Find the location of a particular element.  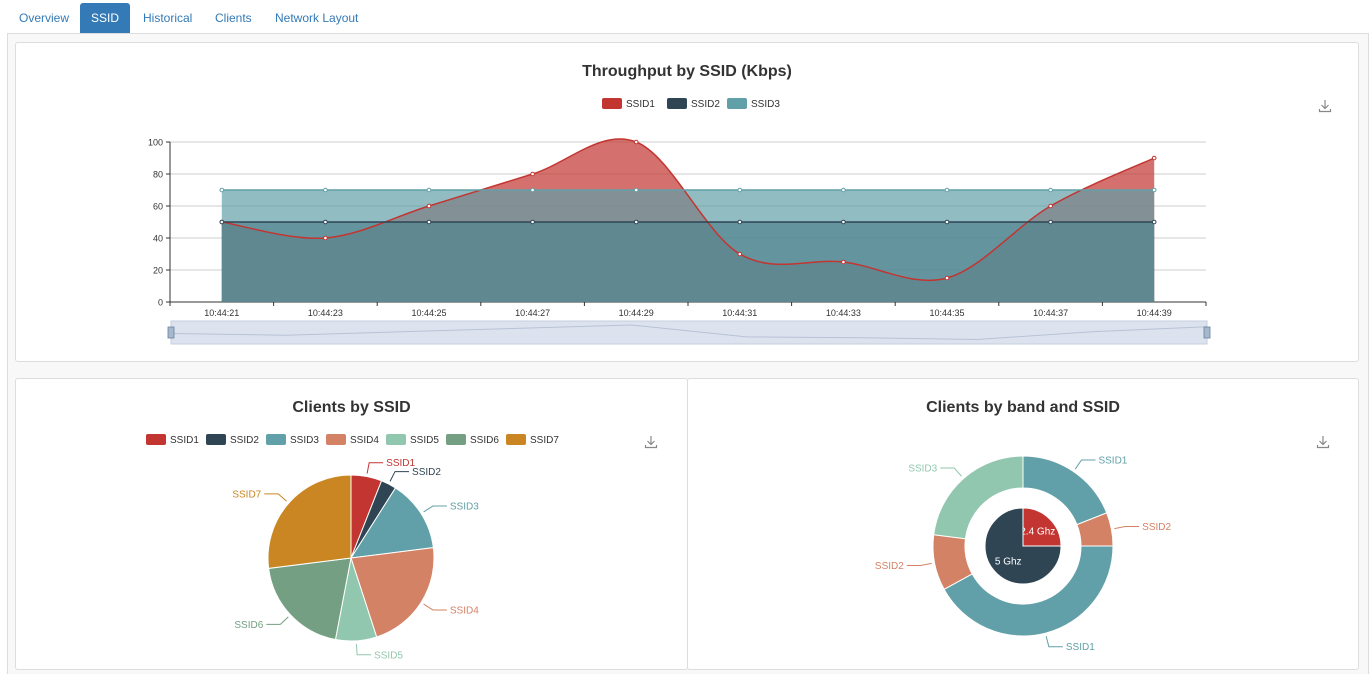

legend-swatch-ssid5 is located at coordinates (396, 439).